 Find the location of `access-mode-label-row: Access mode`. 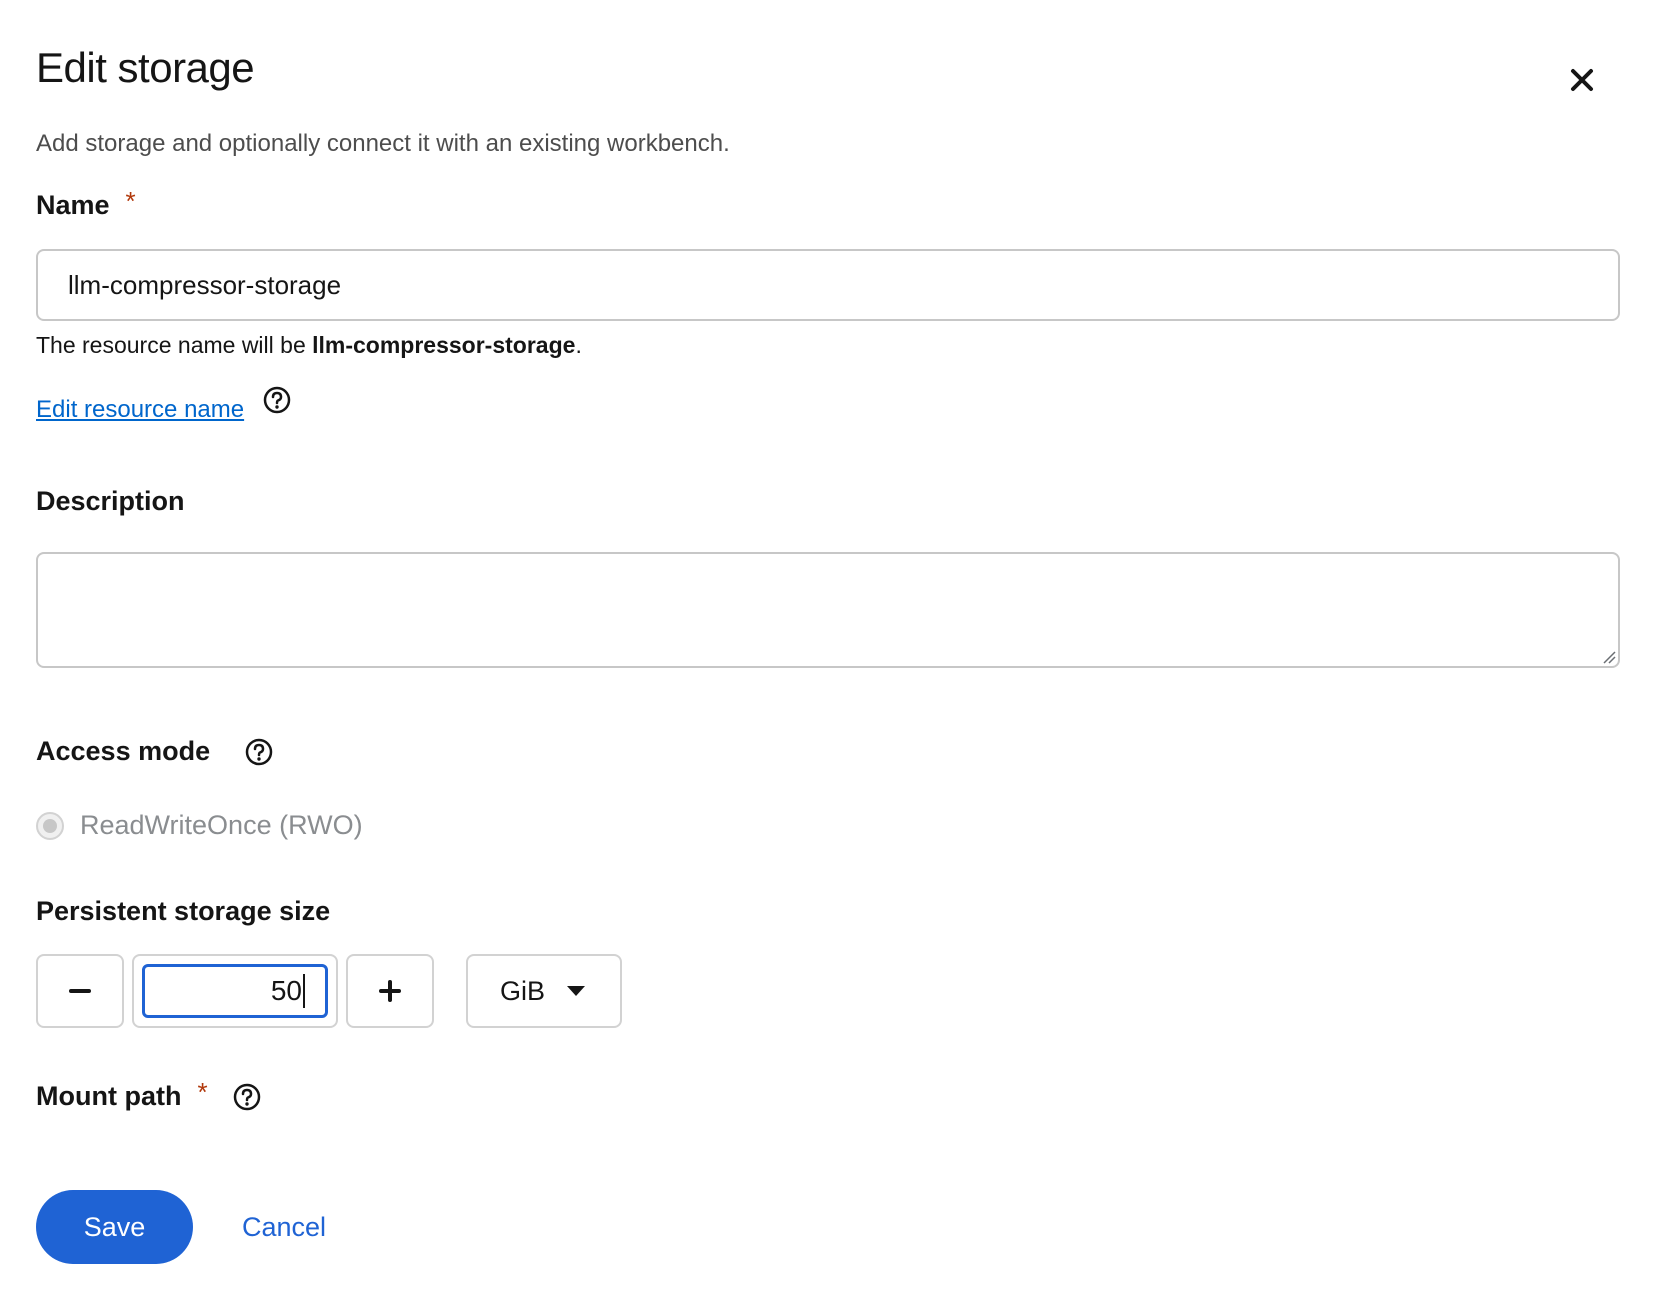

access-mode-label-row: Access mode is located at coordinates (155, 751).